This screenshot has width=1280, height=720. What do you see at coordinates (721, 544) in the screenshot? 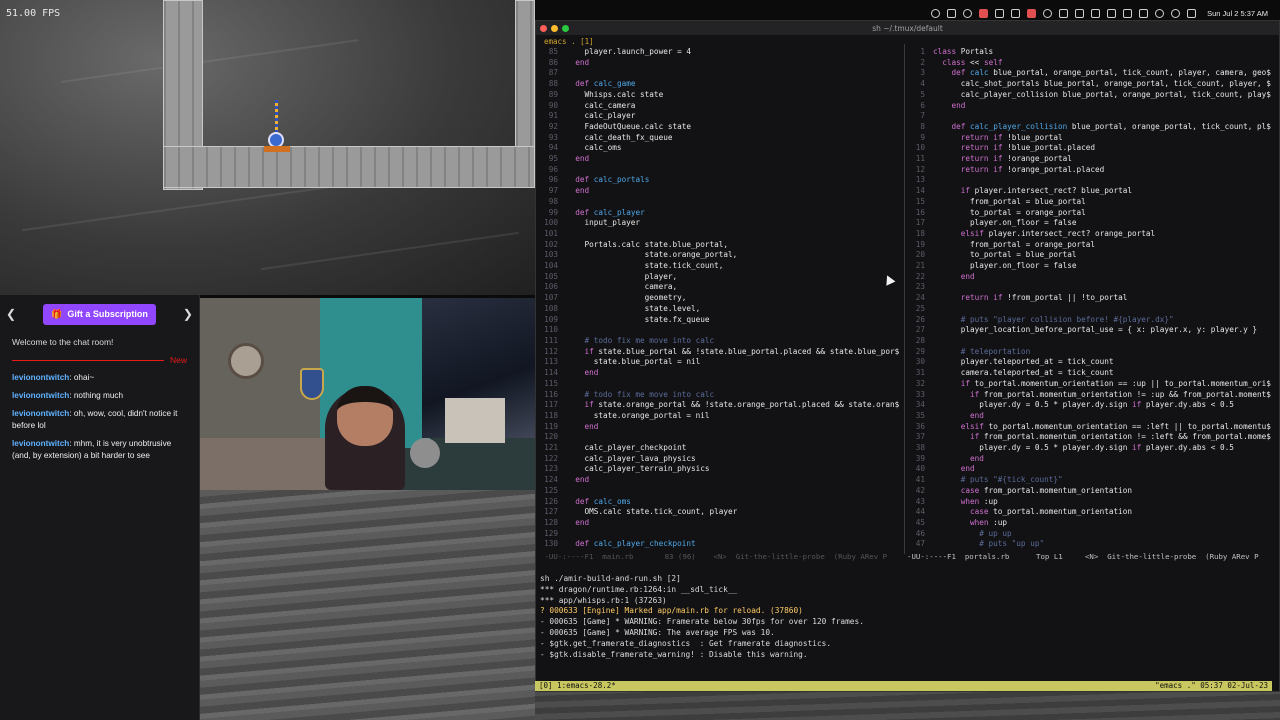
I see `code-line: 130 def calc_player_checkpoint` at bounding box center [721, 544].